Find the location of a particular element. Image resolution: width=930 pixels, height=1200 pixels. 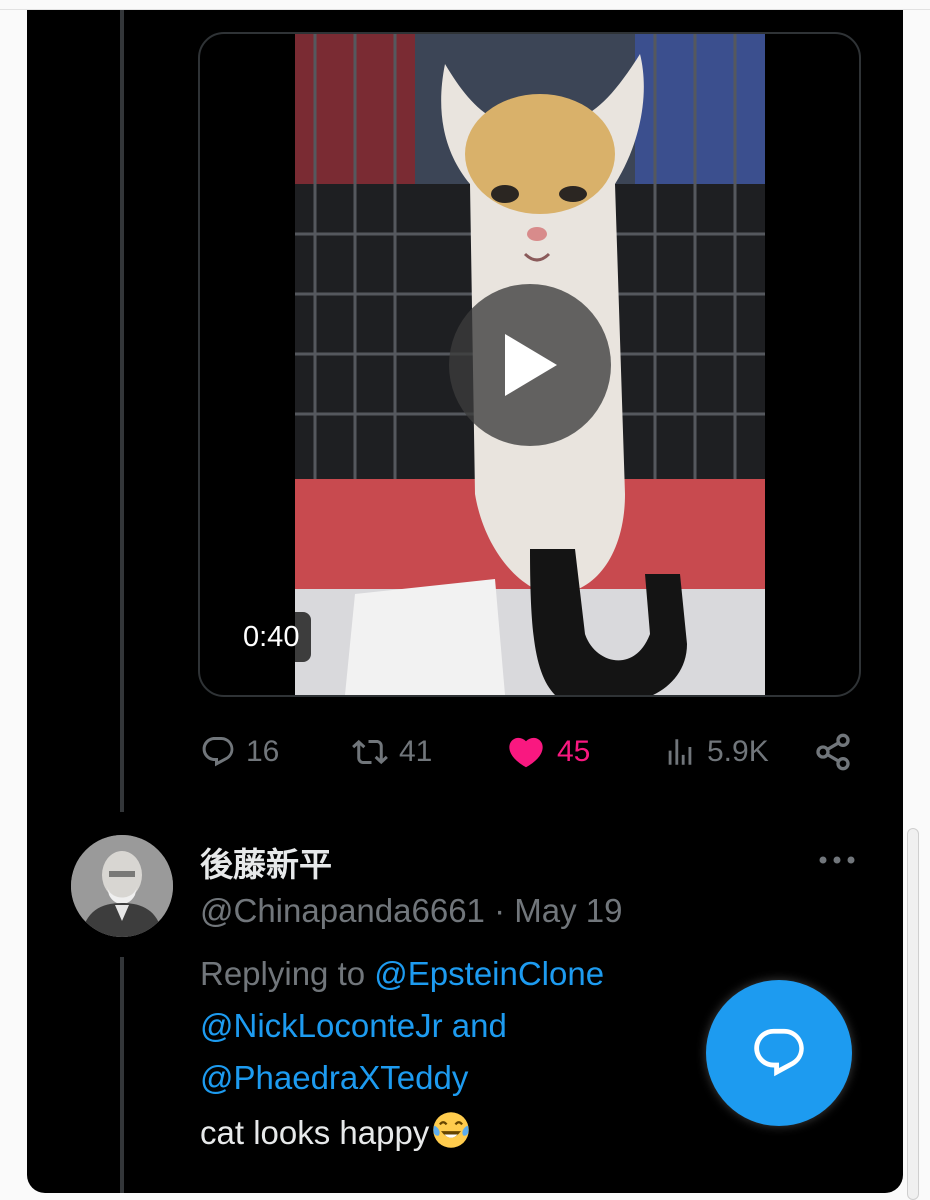

views-icon is located at coordinates (680, 752).